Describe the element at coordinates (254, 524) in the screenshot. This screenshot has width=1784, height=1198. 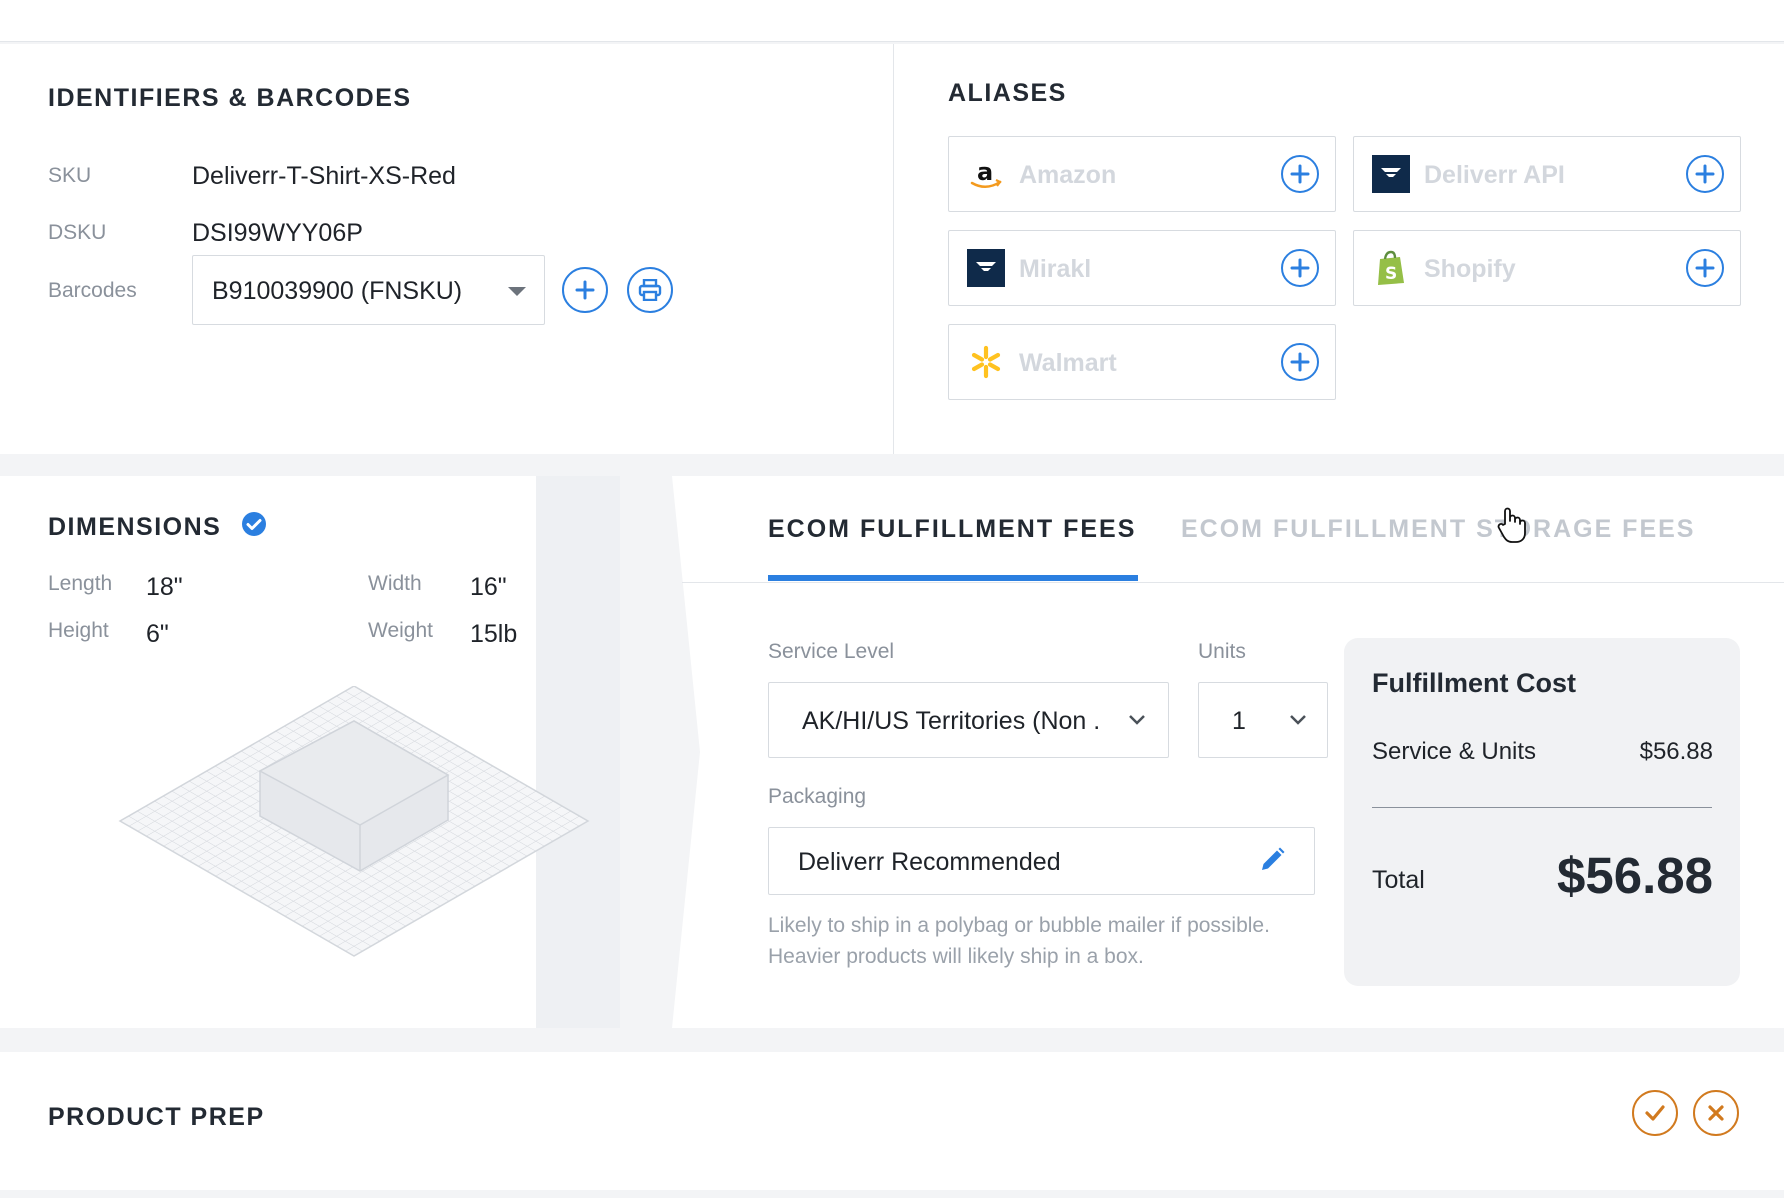
I see `verified-check-icon` at that location.